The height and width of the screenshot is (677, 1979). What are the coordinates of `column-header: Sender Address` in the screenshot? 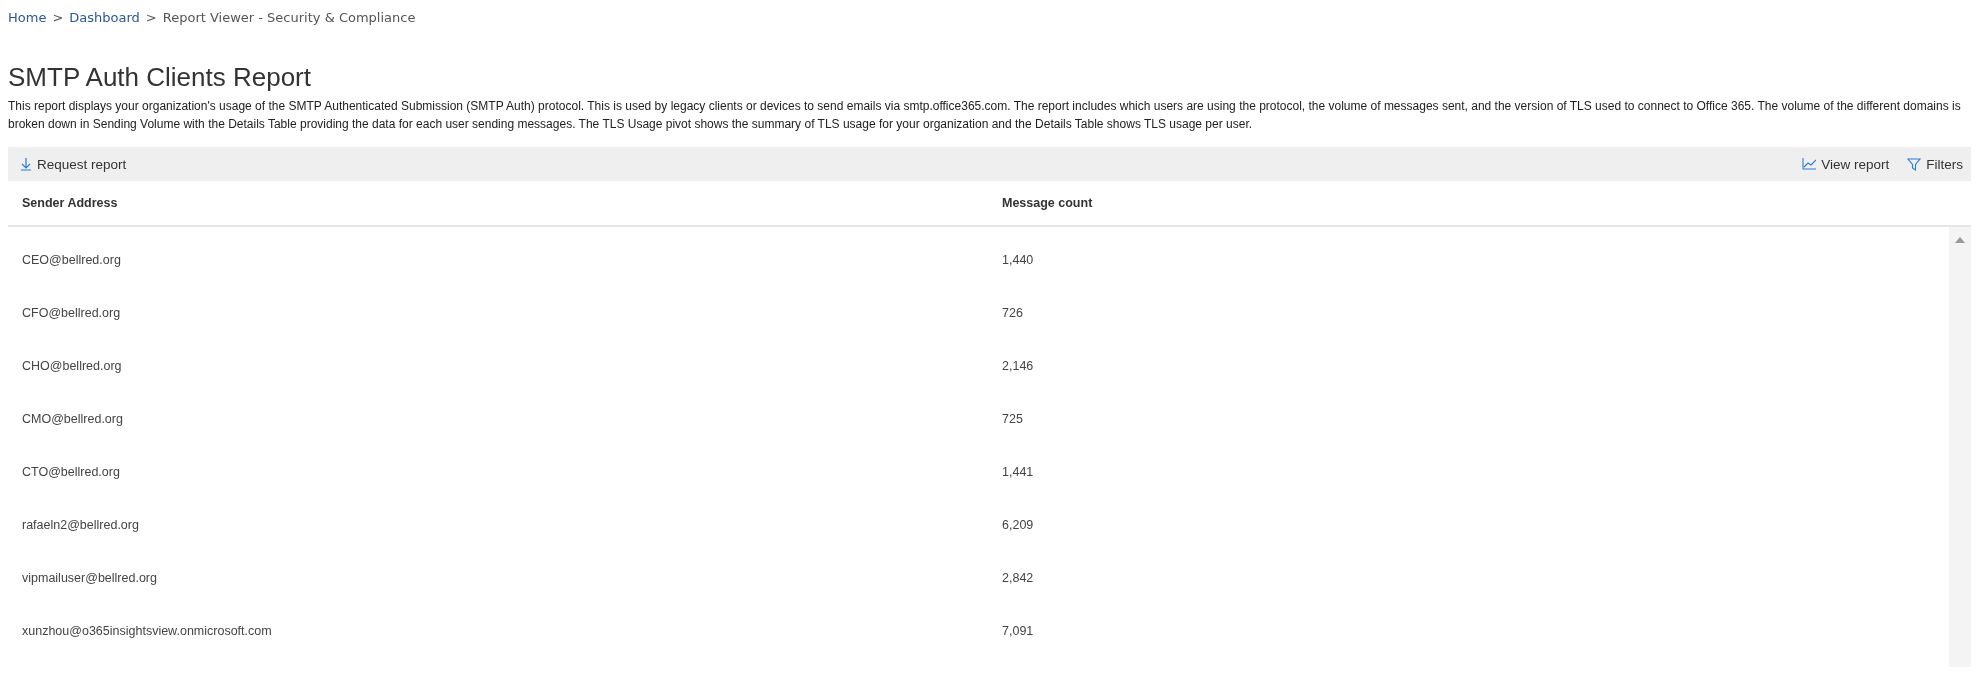 It's located at (512, 203).